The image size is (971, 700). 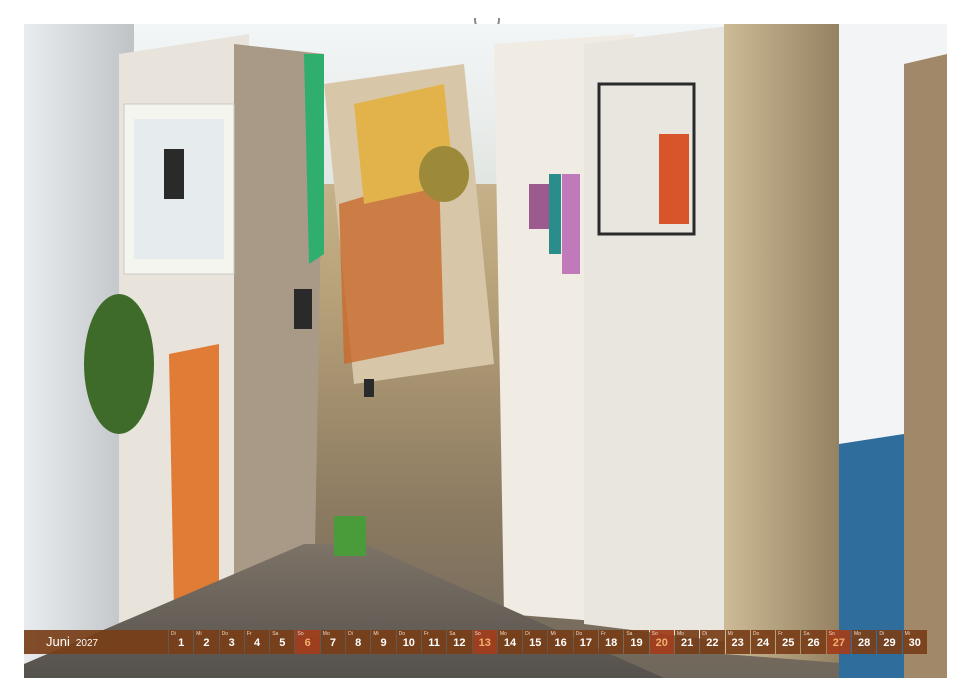 I want to click on day-number: 25, so click(x=788, y=643).